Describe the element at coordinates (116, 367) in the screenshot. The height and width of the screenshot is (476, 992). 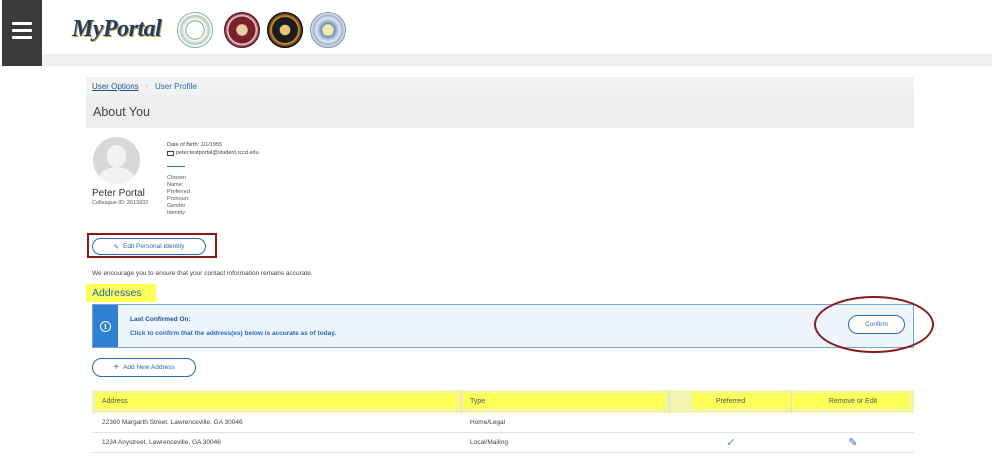
I see `plus-icon: +` at that location.